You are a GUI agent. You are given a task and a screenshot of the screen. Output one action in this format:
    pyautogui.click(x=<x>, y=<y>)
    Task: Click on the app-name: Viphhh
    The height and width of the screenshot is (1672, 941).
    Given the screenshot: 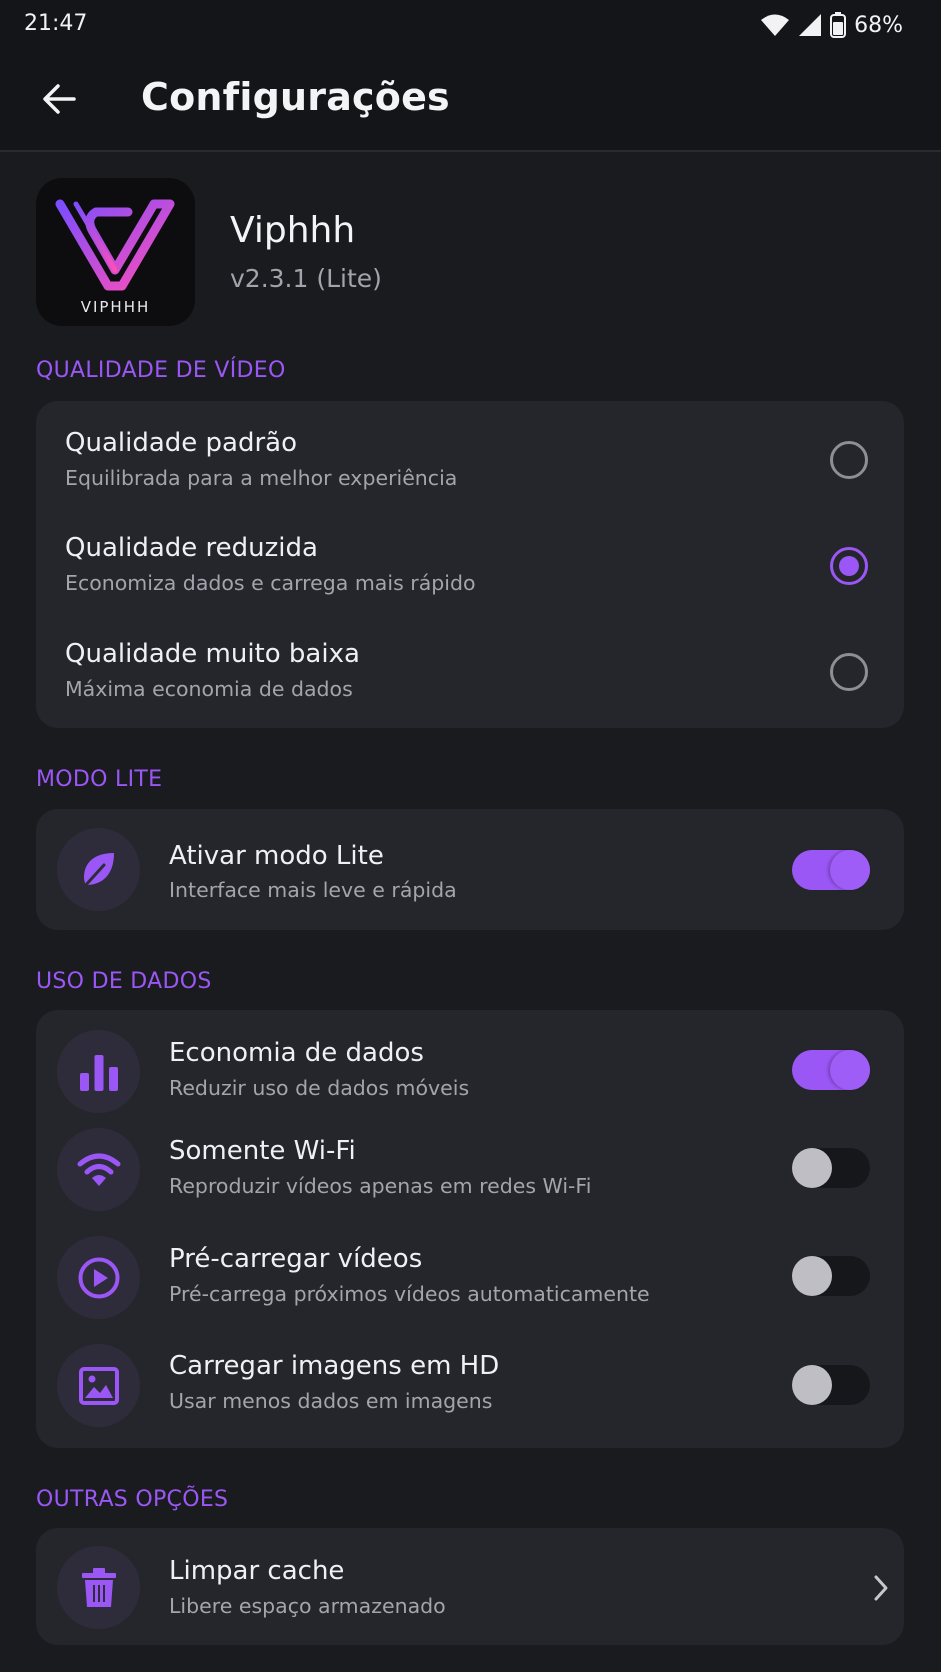 What is the action you would take?
    pyautogui.click(x=293, y=230)
    